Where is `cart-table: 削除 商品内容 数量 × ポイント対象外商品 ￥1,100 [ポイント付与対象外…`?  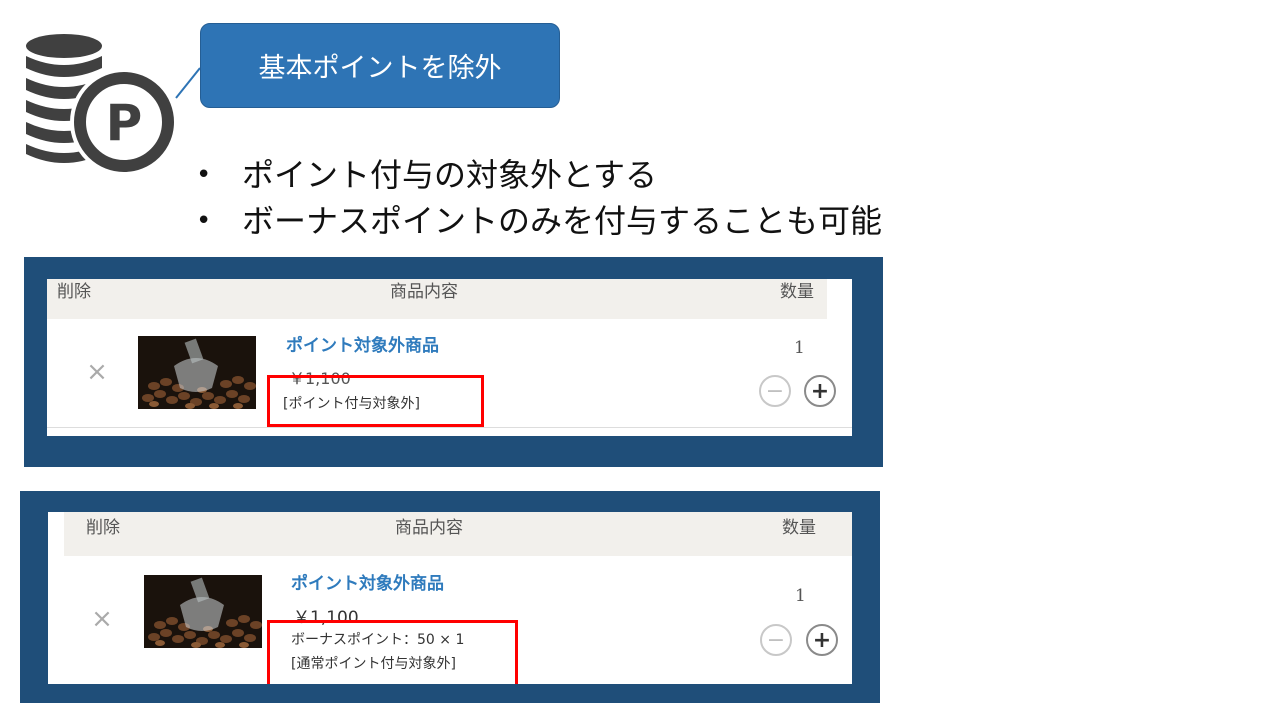
cart-table: 削除 商品内容 数量 × ポイント対象外商品 ￥1,100 [ポイント付与対象外… is located at coordinates (449, 357).